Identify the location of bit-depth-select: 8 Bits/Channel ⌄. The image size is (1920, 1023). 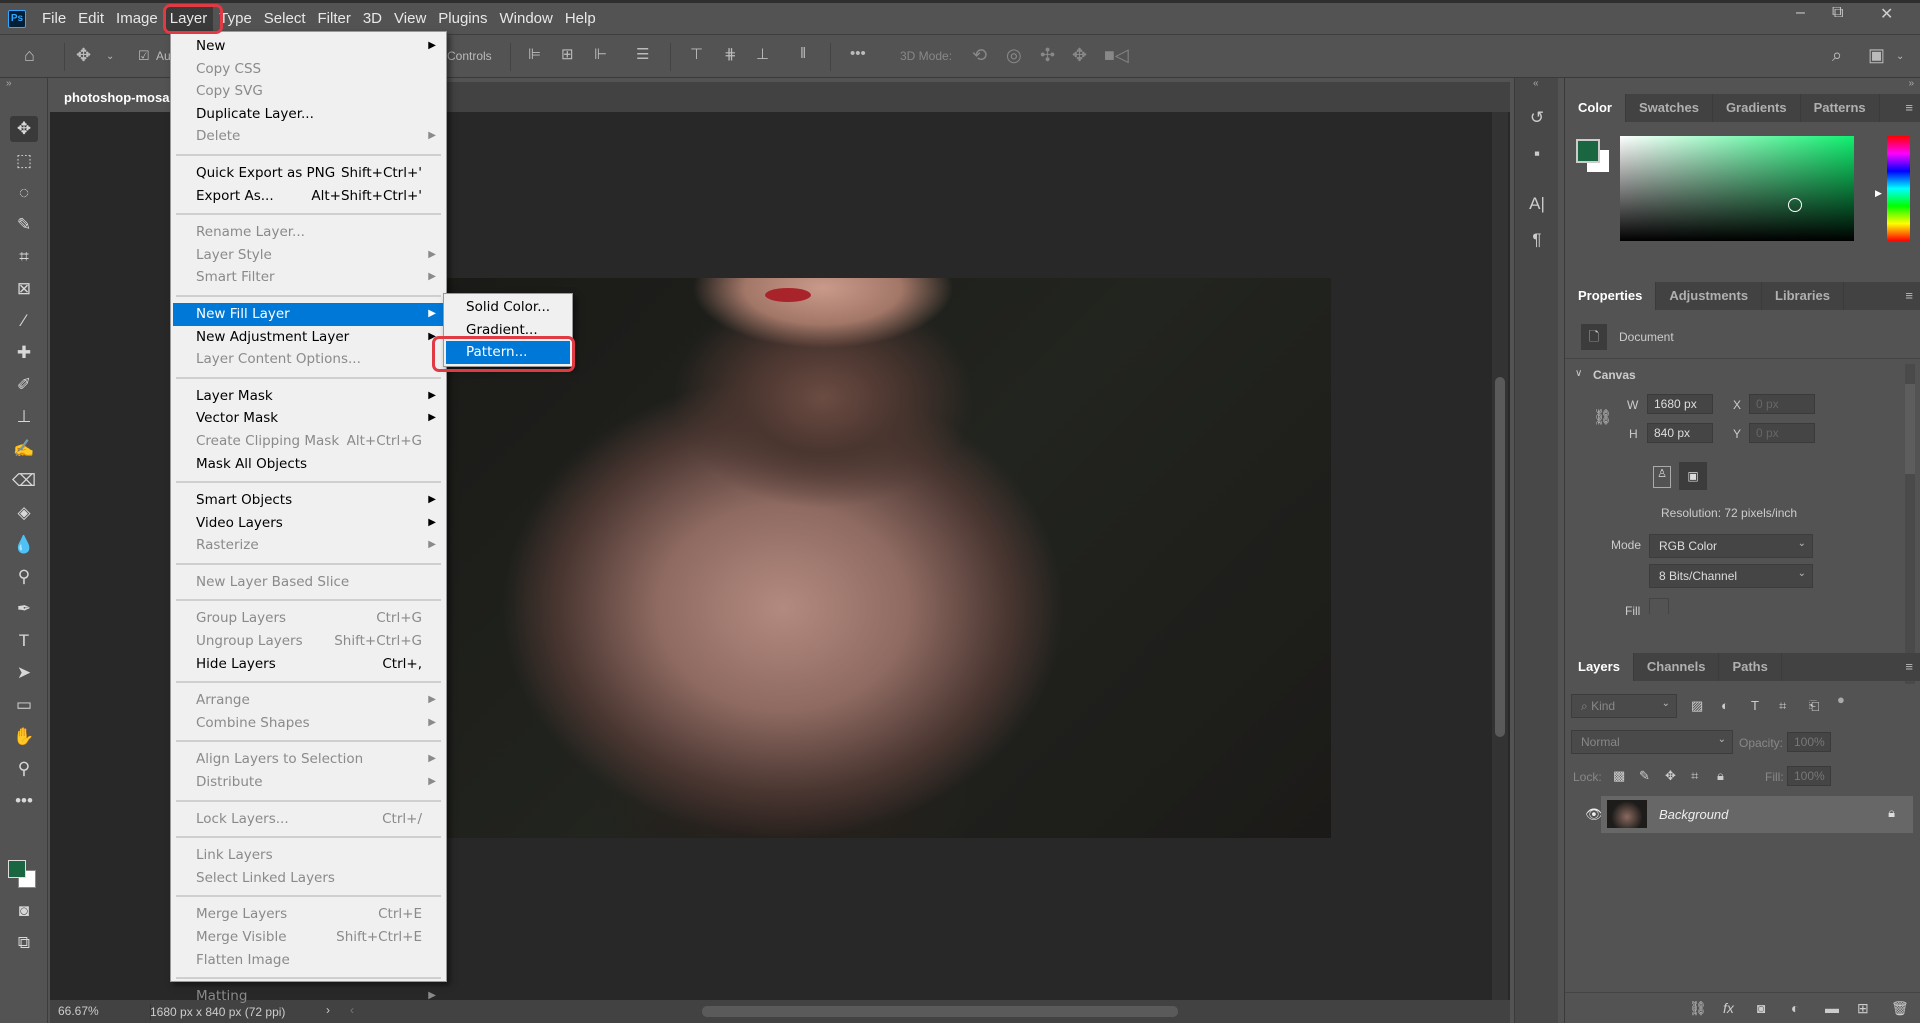
(1731, 576).